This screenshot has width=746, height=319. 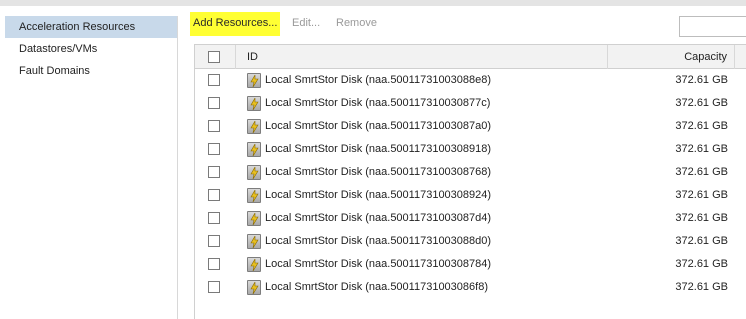 I want to click on header-checkbox-cell, so click(x=215, y=57).